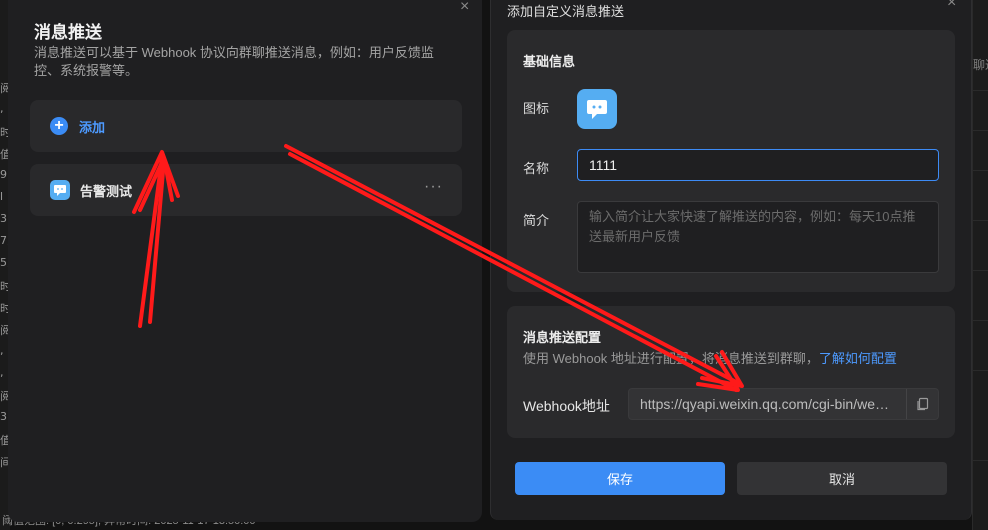 The image size is (988, 530). I want to click on copy-icon, so click(922, 404).